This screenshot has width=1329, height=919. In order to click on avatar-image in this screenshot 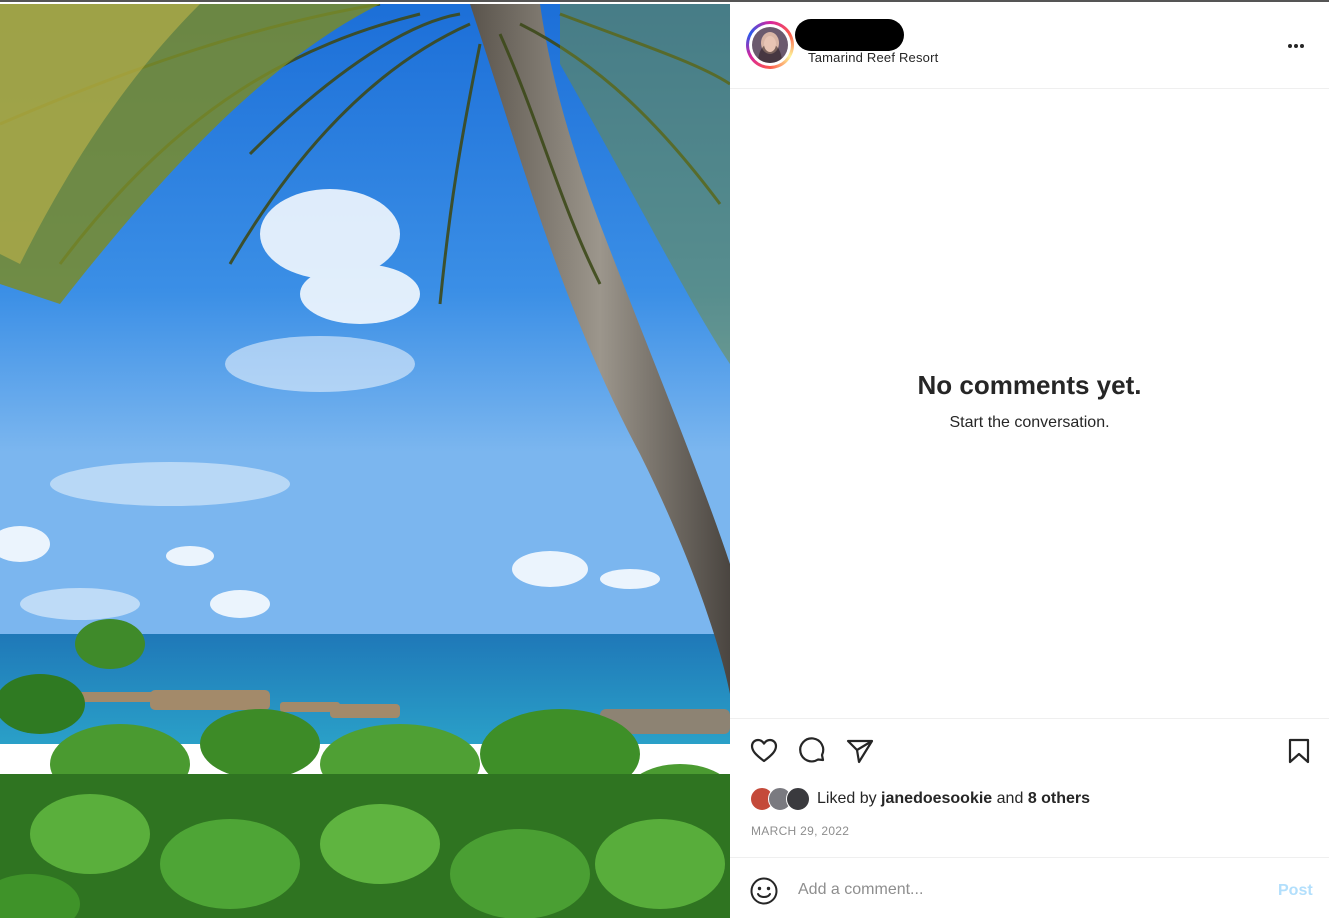, I will do `click(770, 45)`.